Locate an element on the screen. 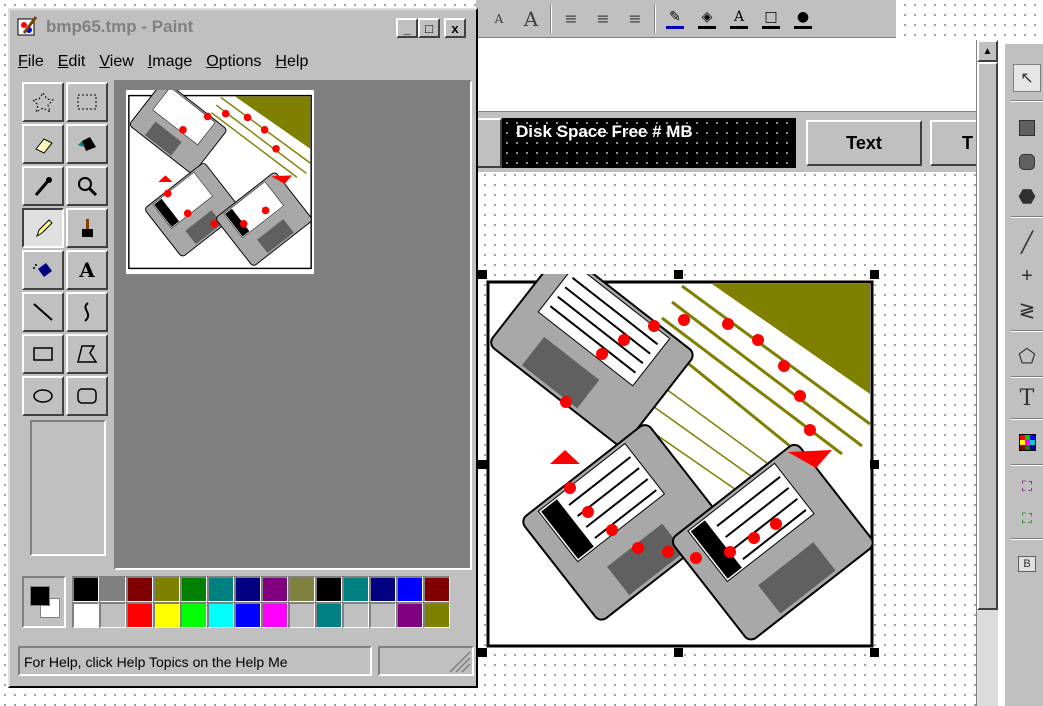 The image size is (1043, 706). curve-tool is located at coordinates (87, 312).